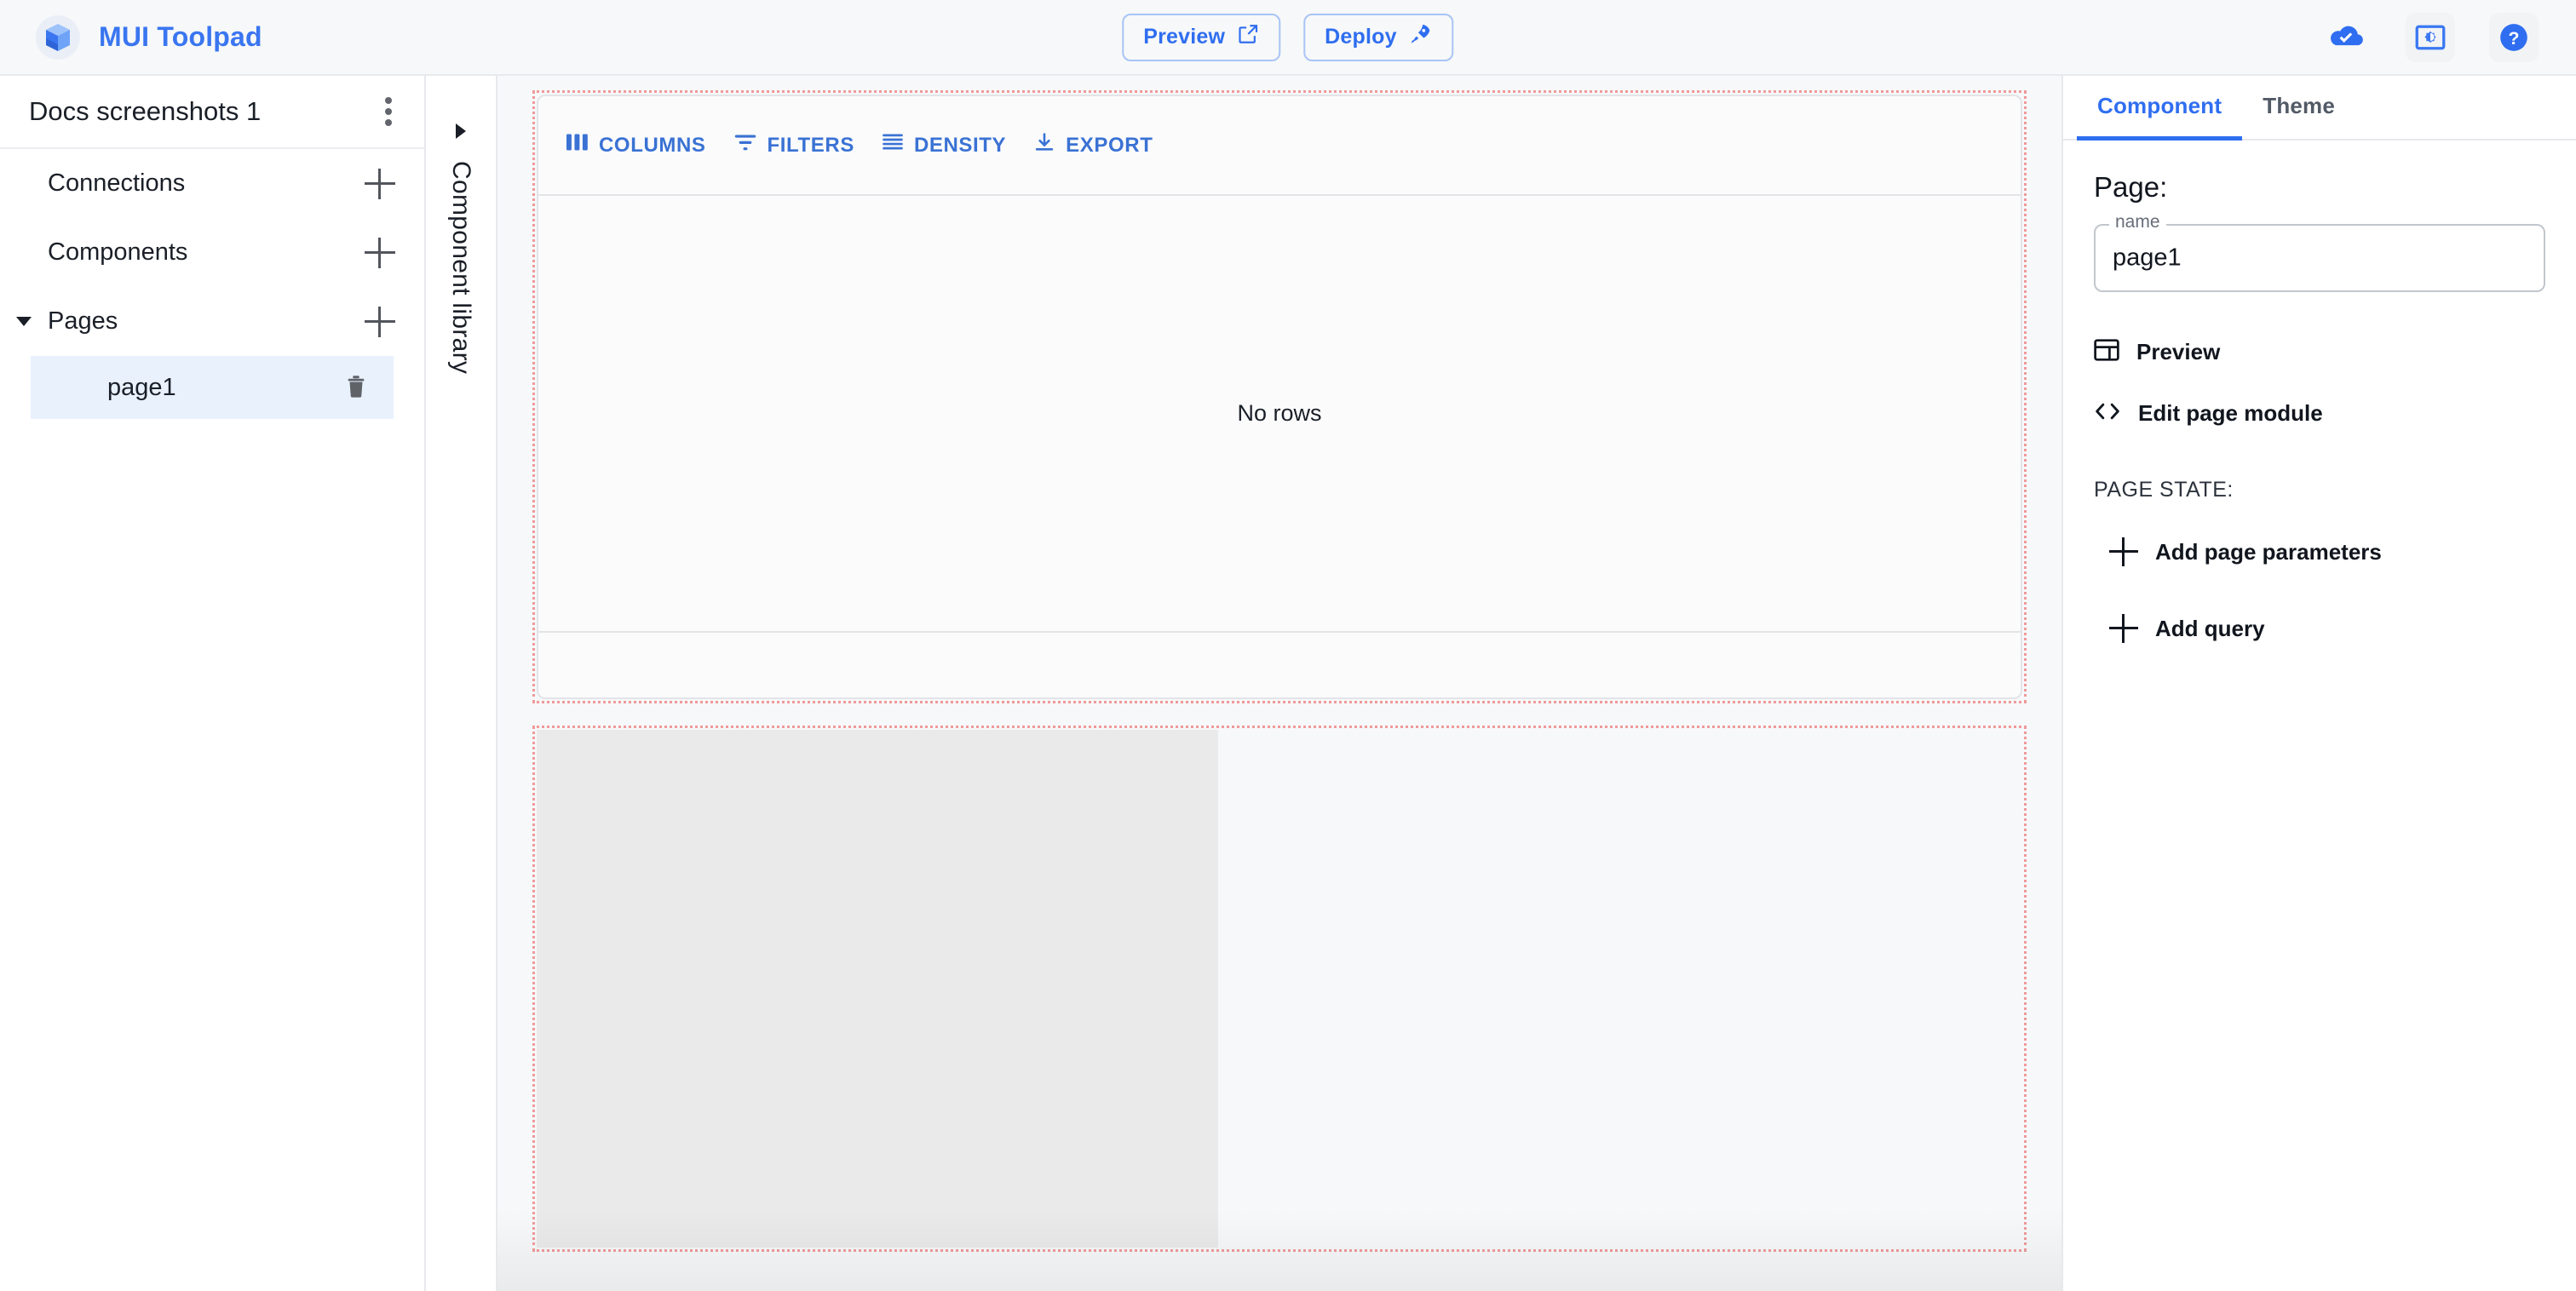  I want to click on export-button: EXPORT, so click(1093, 145).